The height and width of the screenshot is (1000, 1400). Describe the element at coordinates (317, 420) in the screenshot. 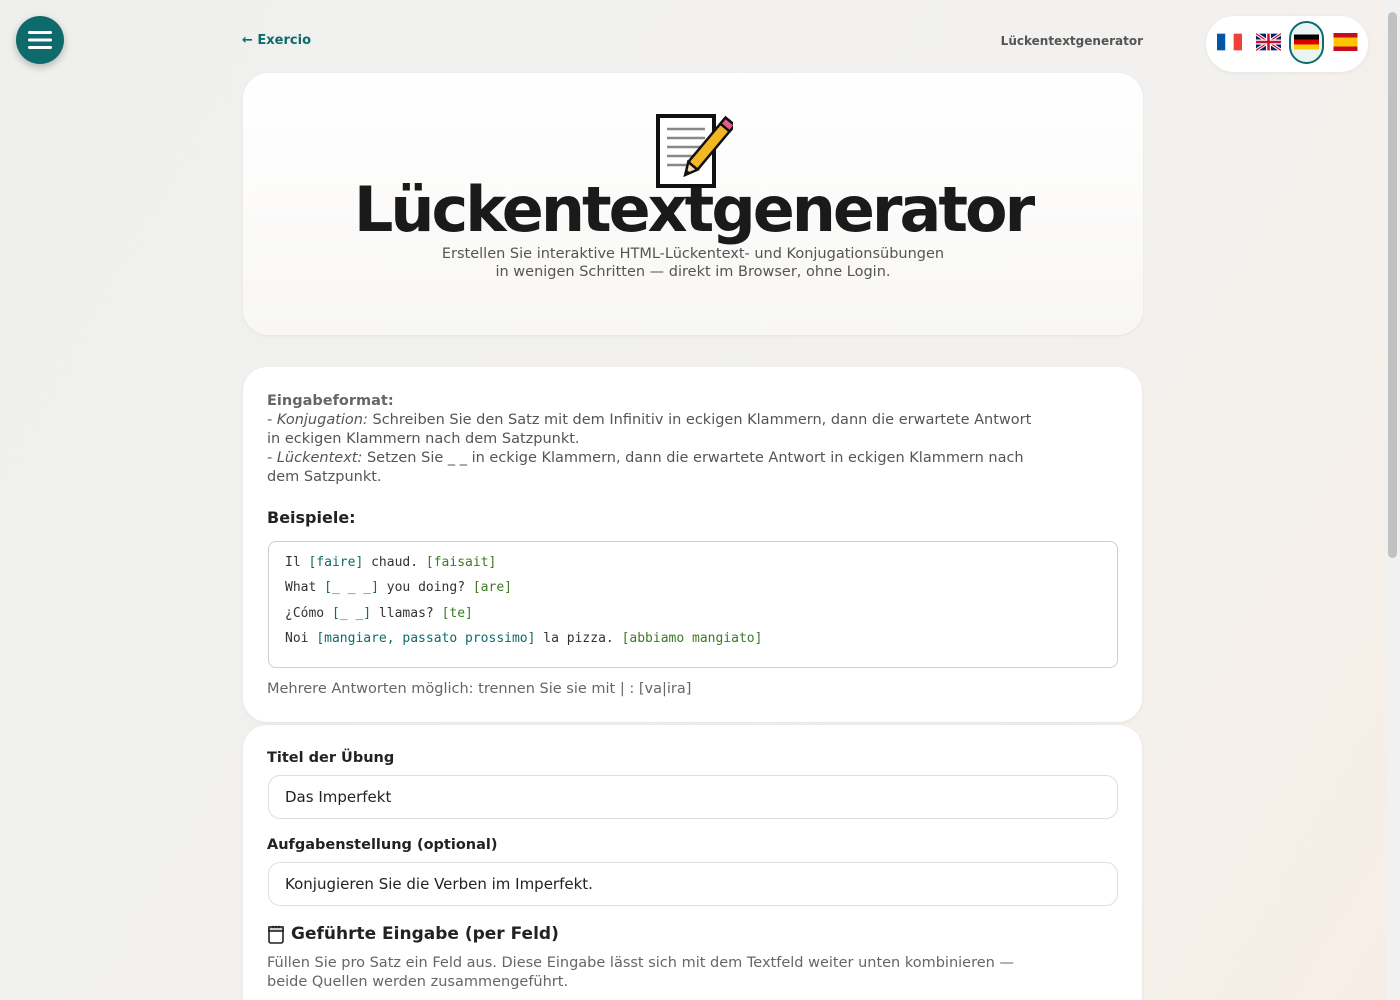

I see `conjugation-label: - Konjugation:` at that location.